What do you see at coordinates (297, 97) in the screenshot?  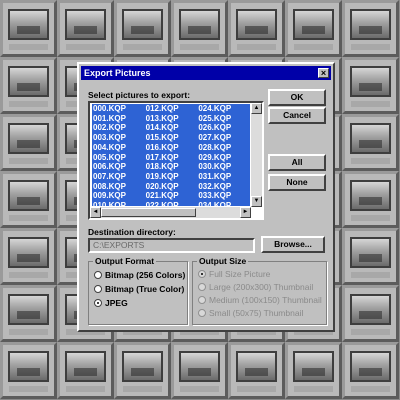 I see `ok-button: OK` at bounding box center [297, 97].